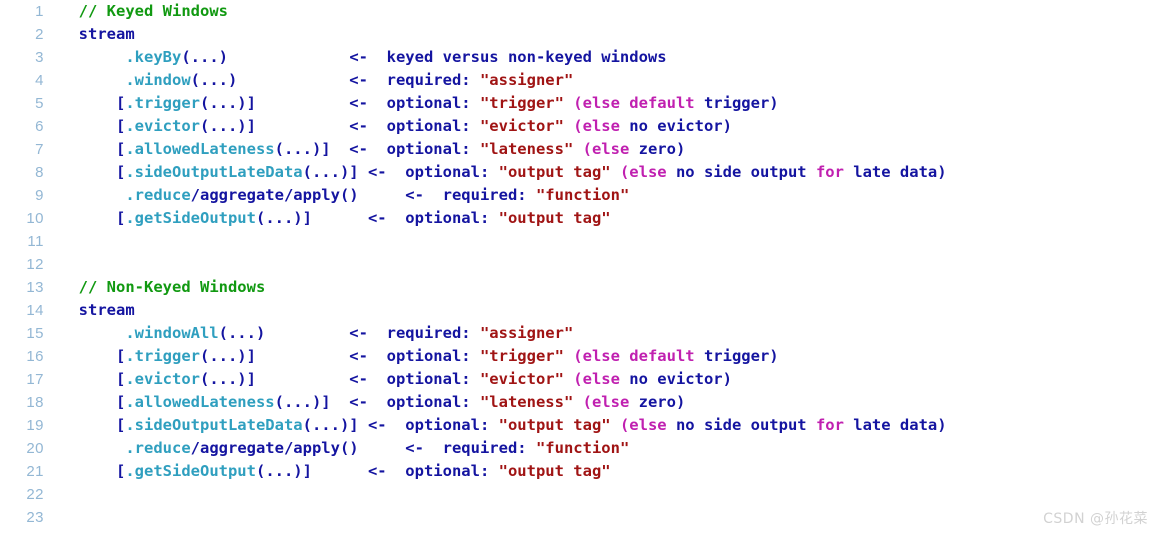  I want to click on code-line: 2 stream, so click(581, 34).